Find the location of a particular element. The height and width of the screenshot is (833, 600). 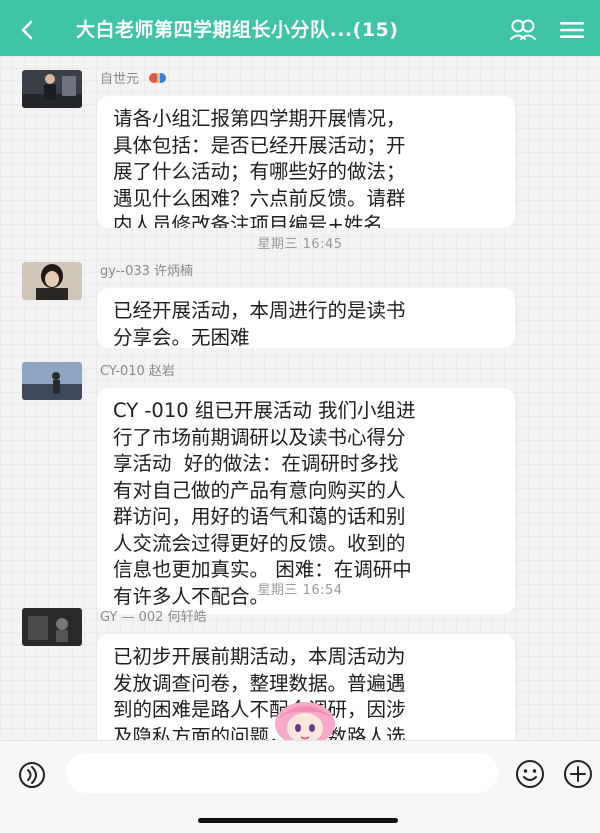

group-members-button is located at coordinates (523, 30).